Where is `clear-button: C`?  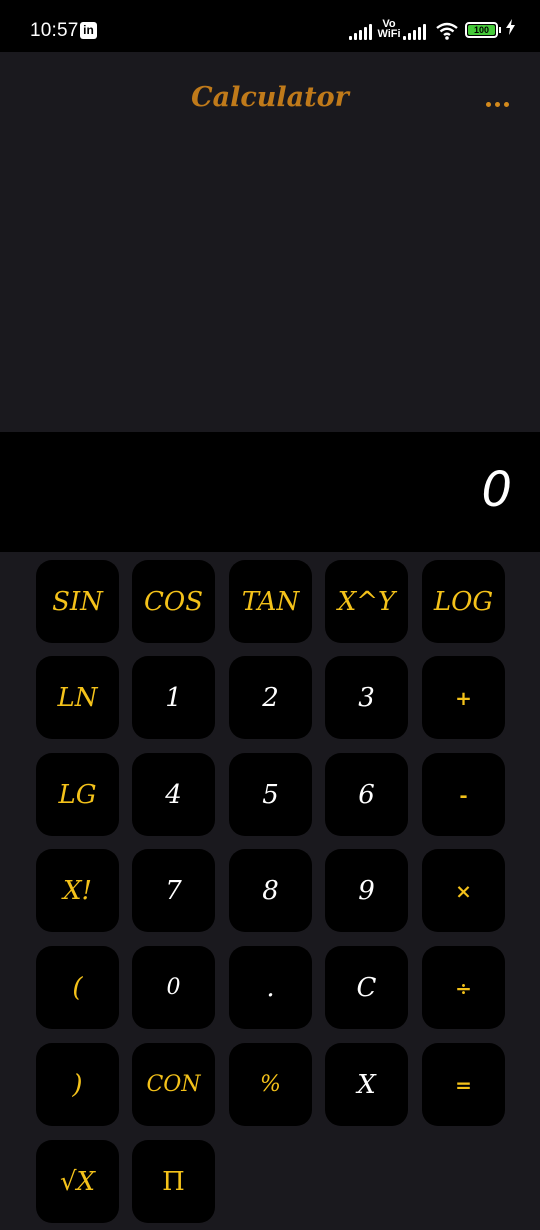
clear-button: C is located at coordinates (366, 987).